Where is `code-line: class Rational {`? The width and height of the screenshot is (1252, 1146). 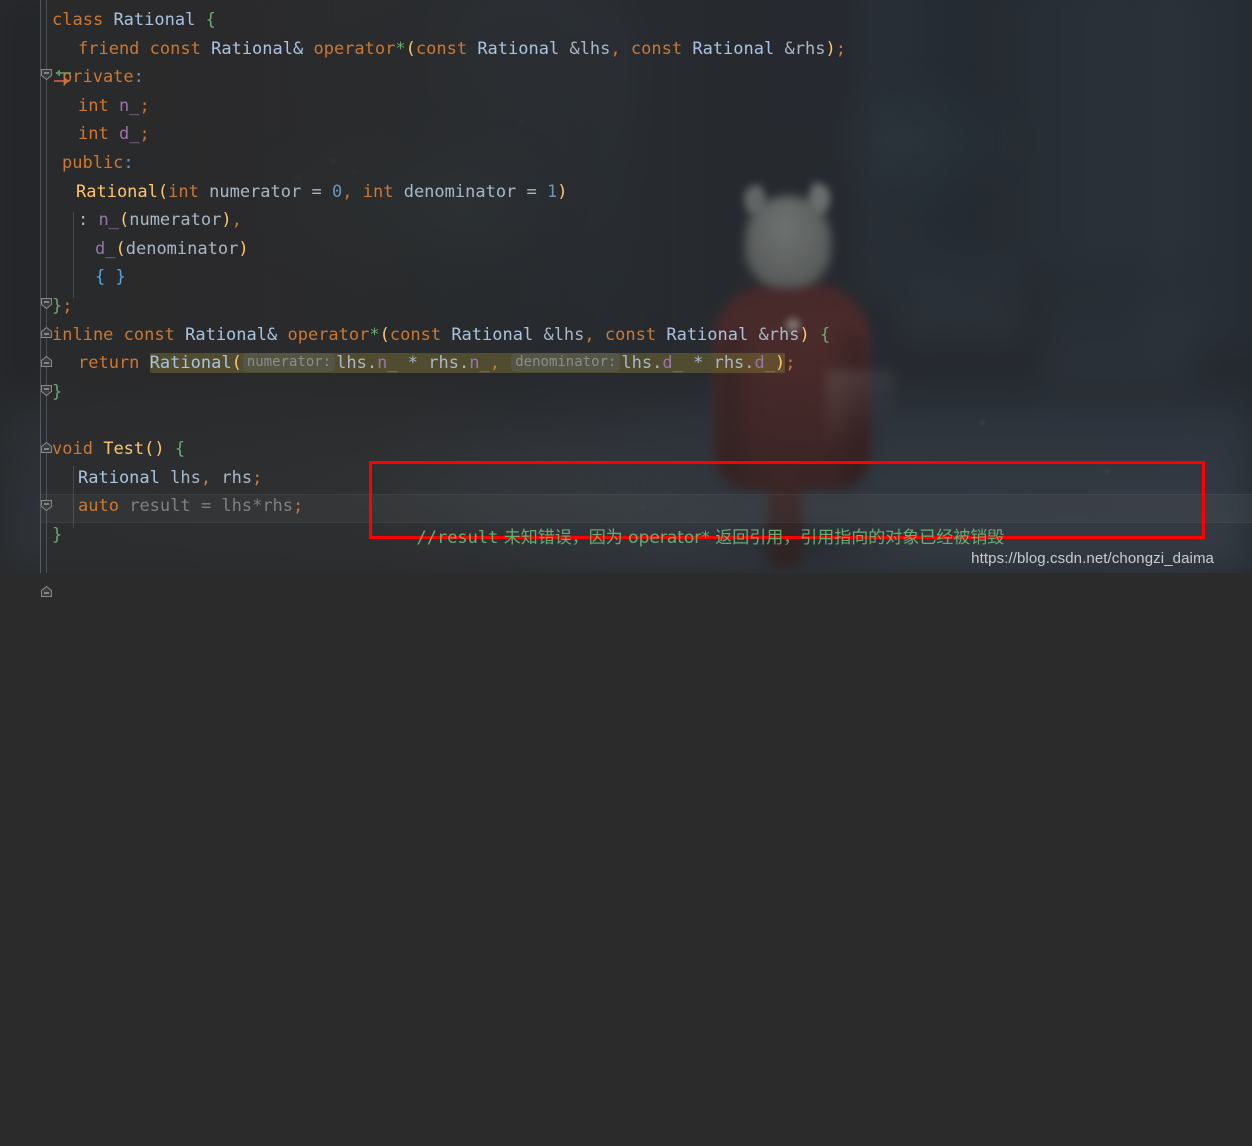 code-line: class Rational { is located at coordinates (134, 20).